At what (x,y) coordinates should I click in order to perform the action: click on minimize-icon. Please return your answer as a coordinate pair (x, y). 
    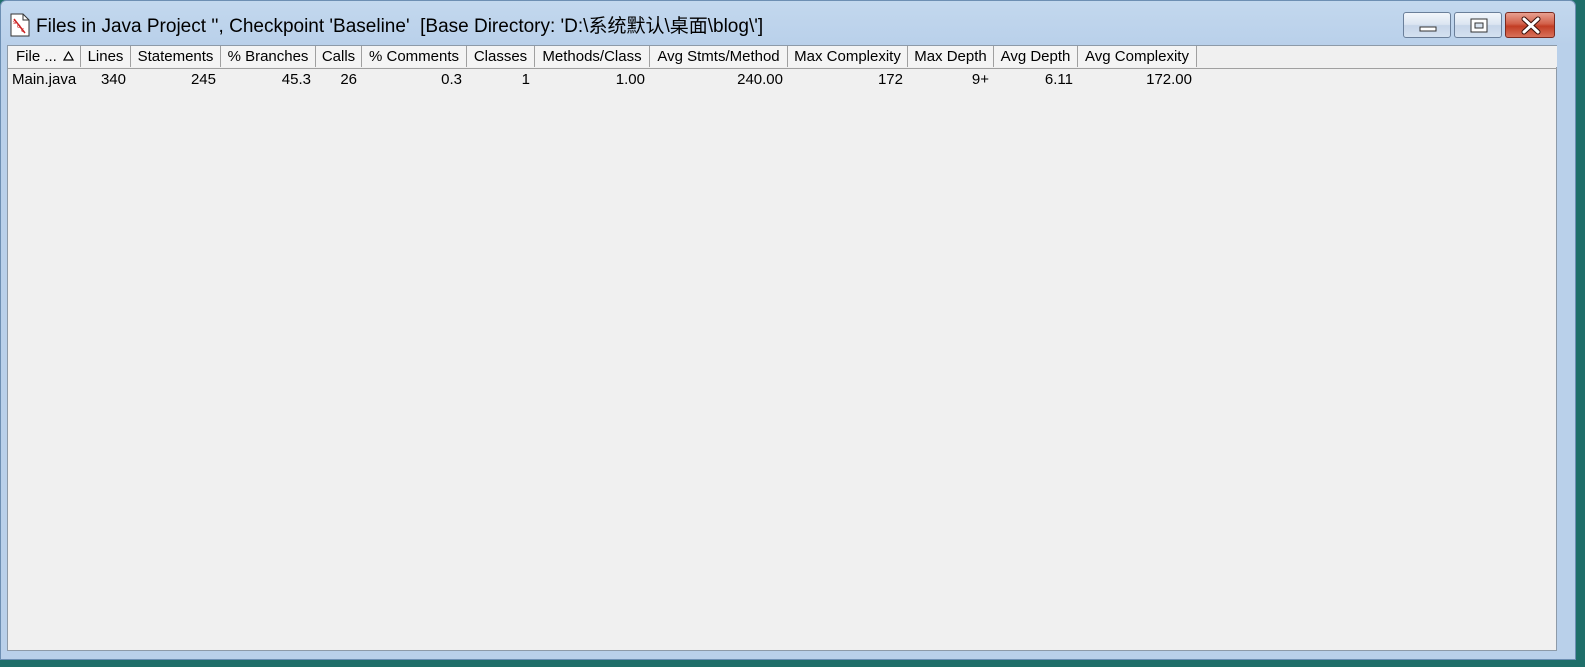
    Looking at the image, I should click on (1428, 29).